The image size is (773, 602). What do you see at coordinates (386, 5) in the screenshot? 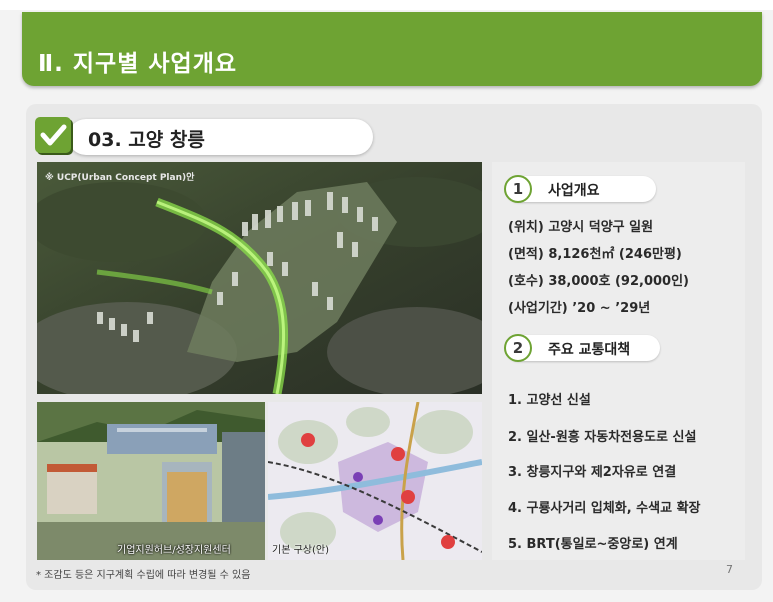
I see `top-strip` at bounding box center [386, 5].